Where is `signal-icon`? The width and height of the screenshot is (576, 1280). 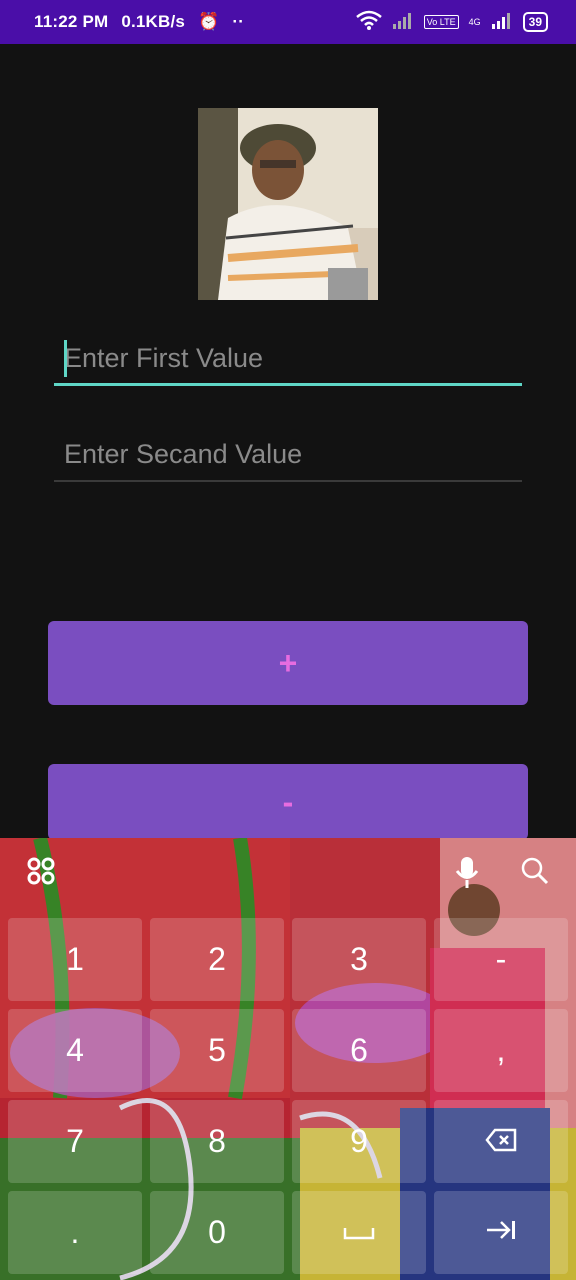 signal-icon is located at coordinates (403, 21).